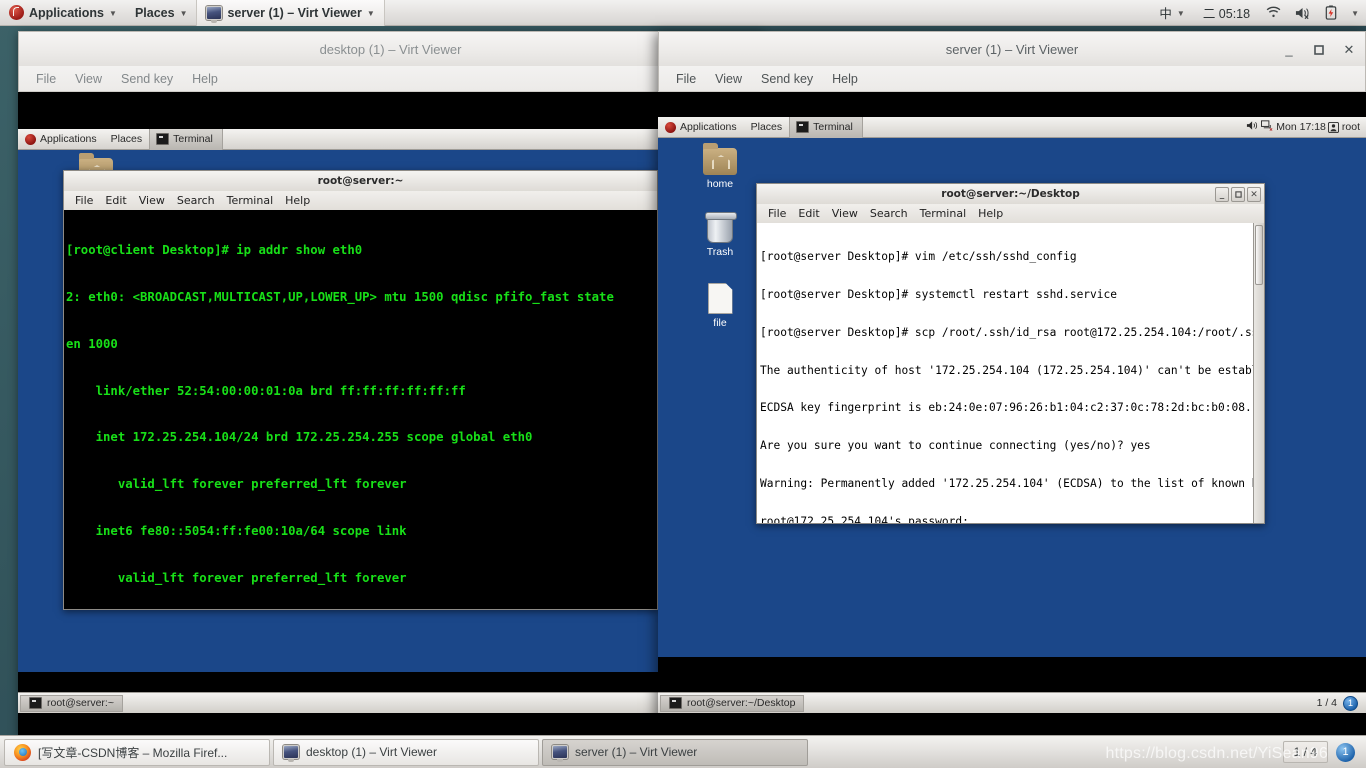 The height and width of the screenshot is (768, 1366). What do you see at coordinates (84, 200) in the screenshot?
I see `left-term-menu-file: File` at bounding box center [84, 200].